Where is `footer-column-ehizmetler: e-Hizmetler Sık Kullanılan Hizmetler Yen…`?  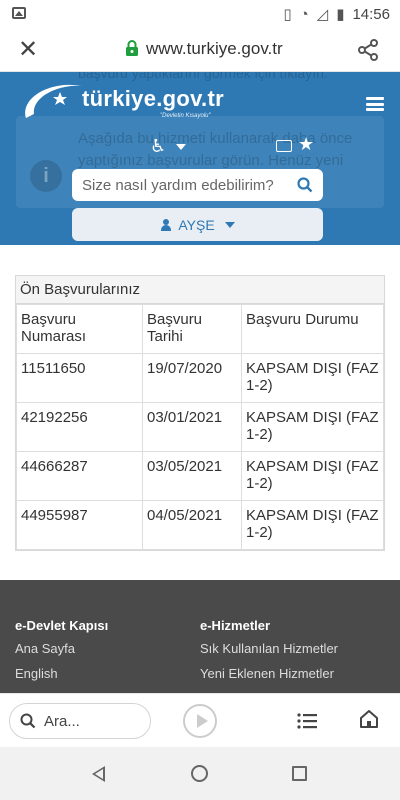
footer-column-ehizmetler: e-Hizmetler Sık Kullanılan Hizmetler Yen… is located at coordinates (269, 654).